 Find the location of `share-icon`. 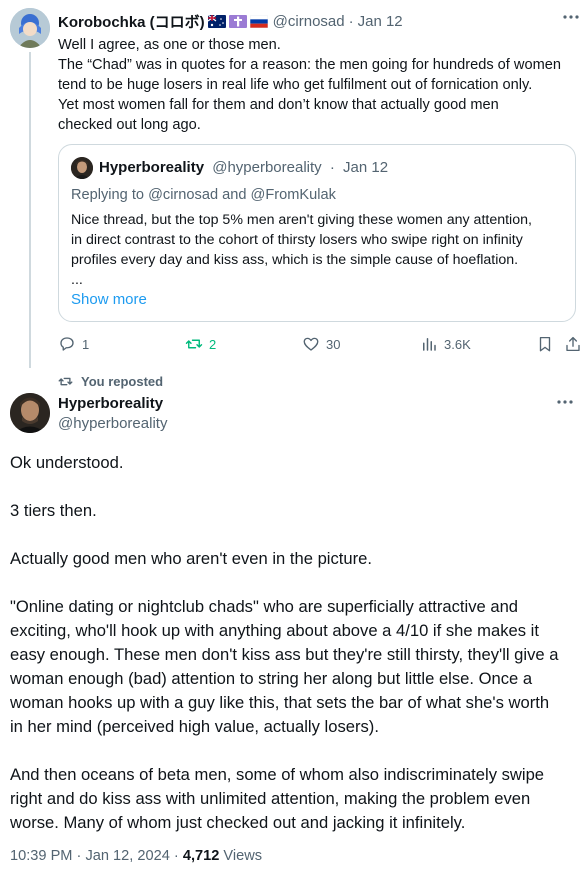

share-icon is located at coordinates (573, 344).